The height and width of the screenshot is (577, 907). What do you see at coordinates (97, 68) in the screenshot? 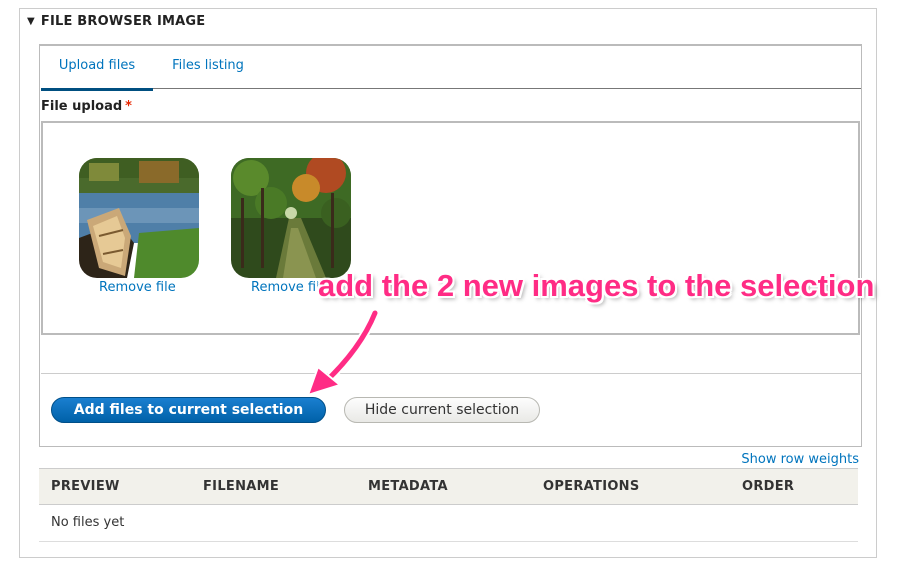
I see `tab-upload-files: Upload files` at bounding box center [97, 68].